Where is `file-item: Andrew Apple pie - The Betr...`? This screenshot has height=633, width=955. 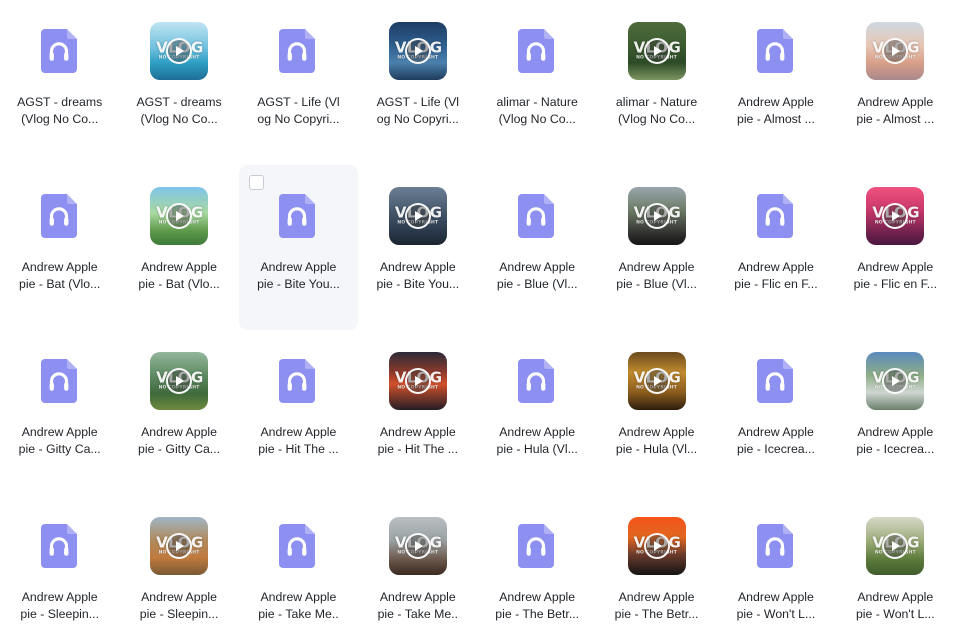 file-item: Andrew Apple pie - The Betr... is located at coordinates (537, 564).